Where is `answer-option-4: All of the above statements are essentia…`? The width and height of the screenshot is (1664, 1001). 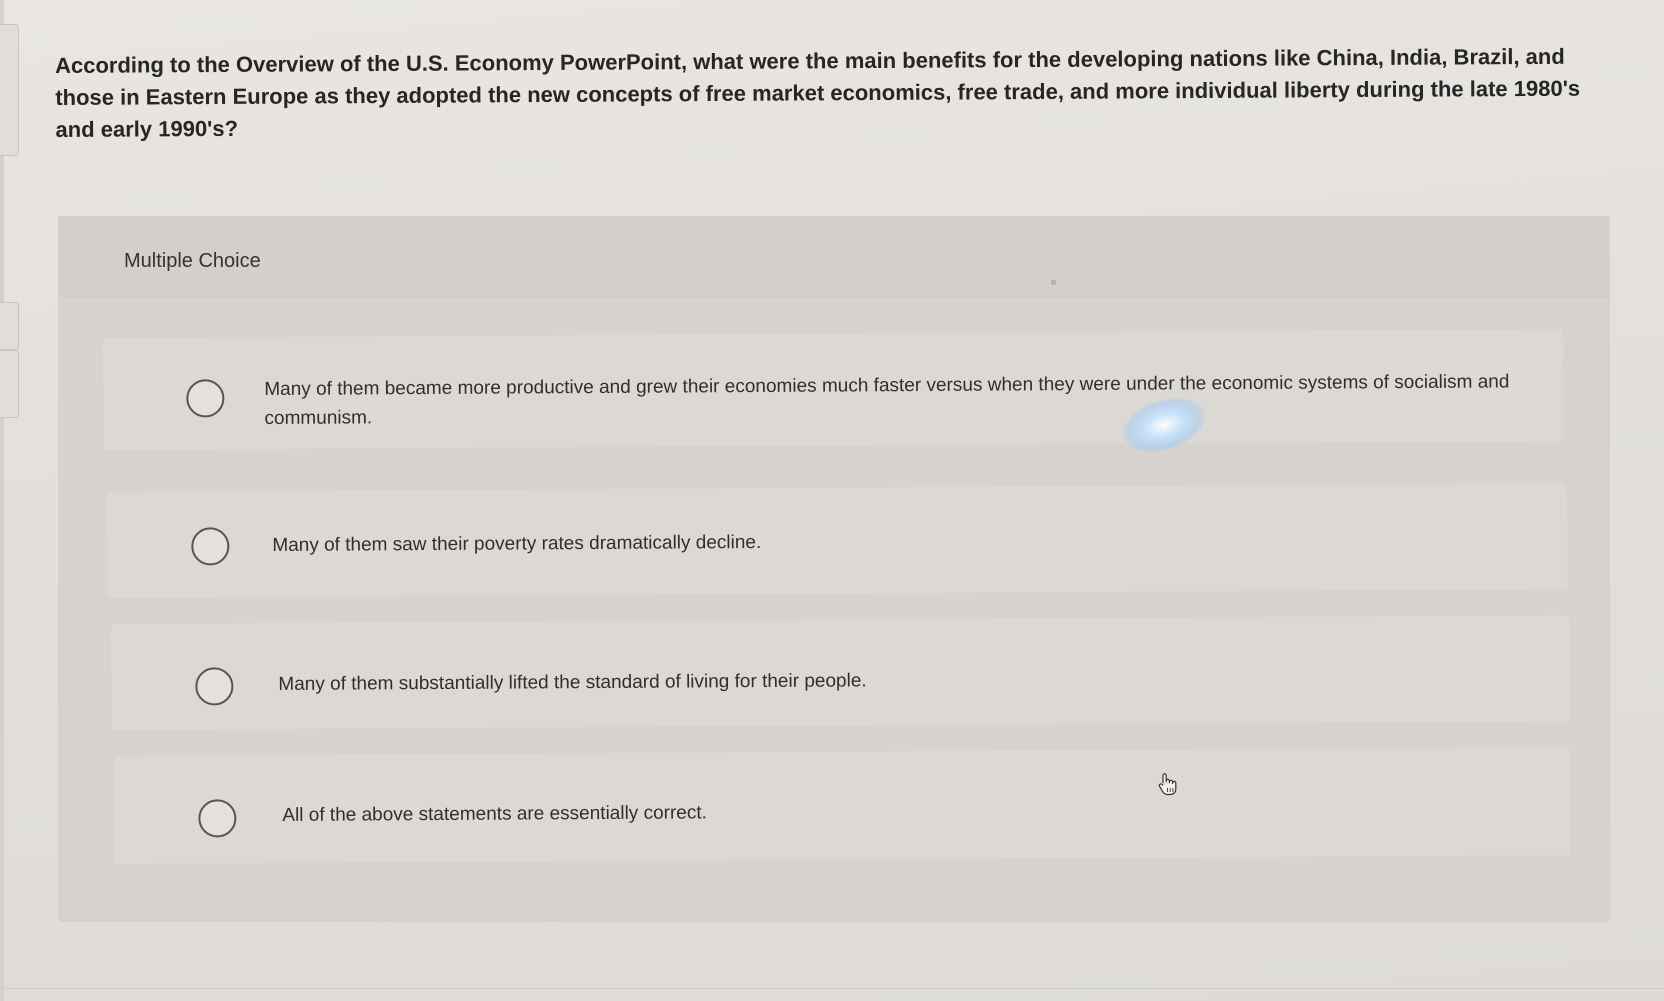
answer-option-4: All of the above statements are essentia… is located at coordinates (842, 805).